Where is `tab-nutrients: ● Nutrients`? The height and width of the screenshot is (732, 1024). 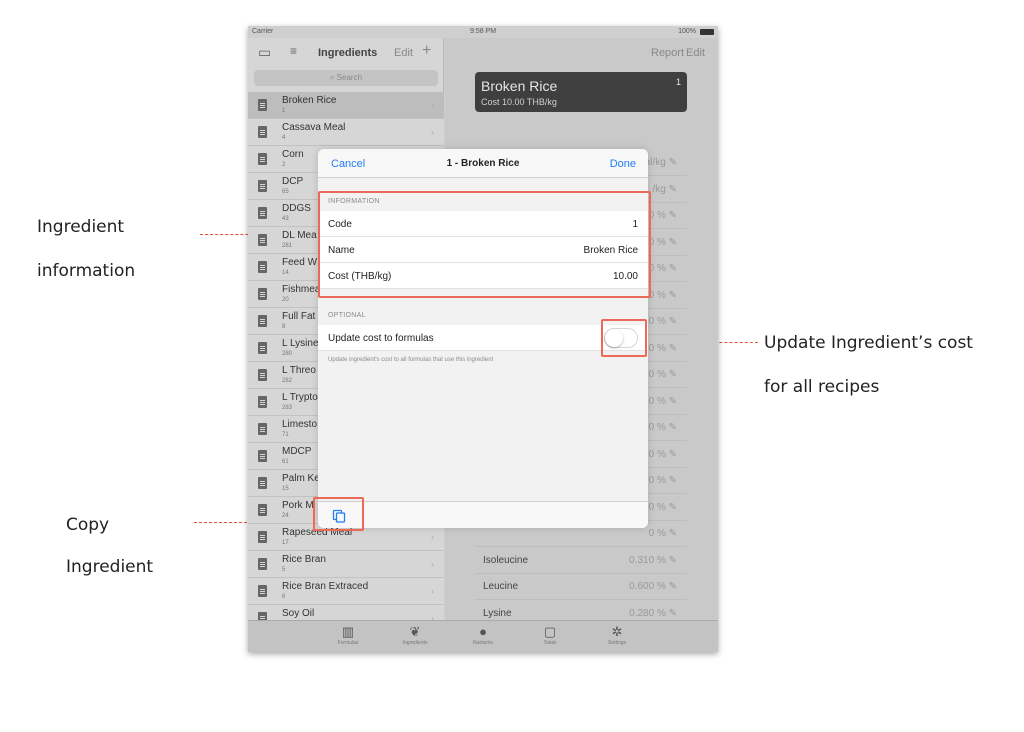
tab-nutrients: ● Nutrients is located at coordinates (483, 635).